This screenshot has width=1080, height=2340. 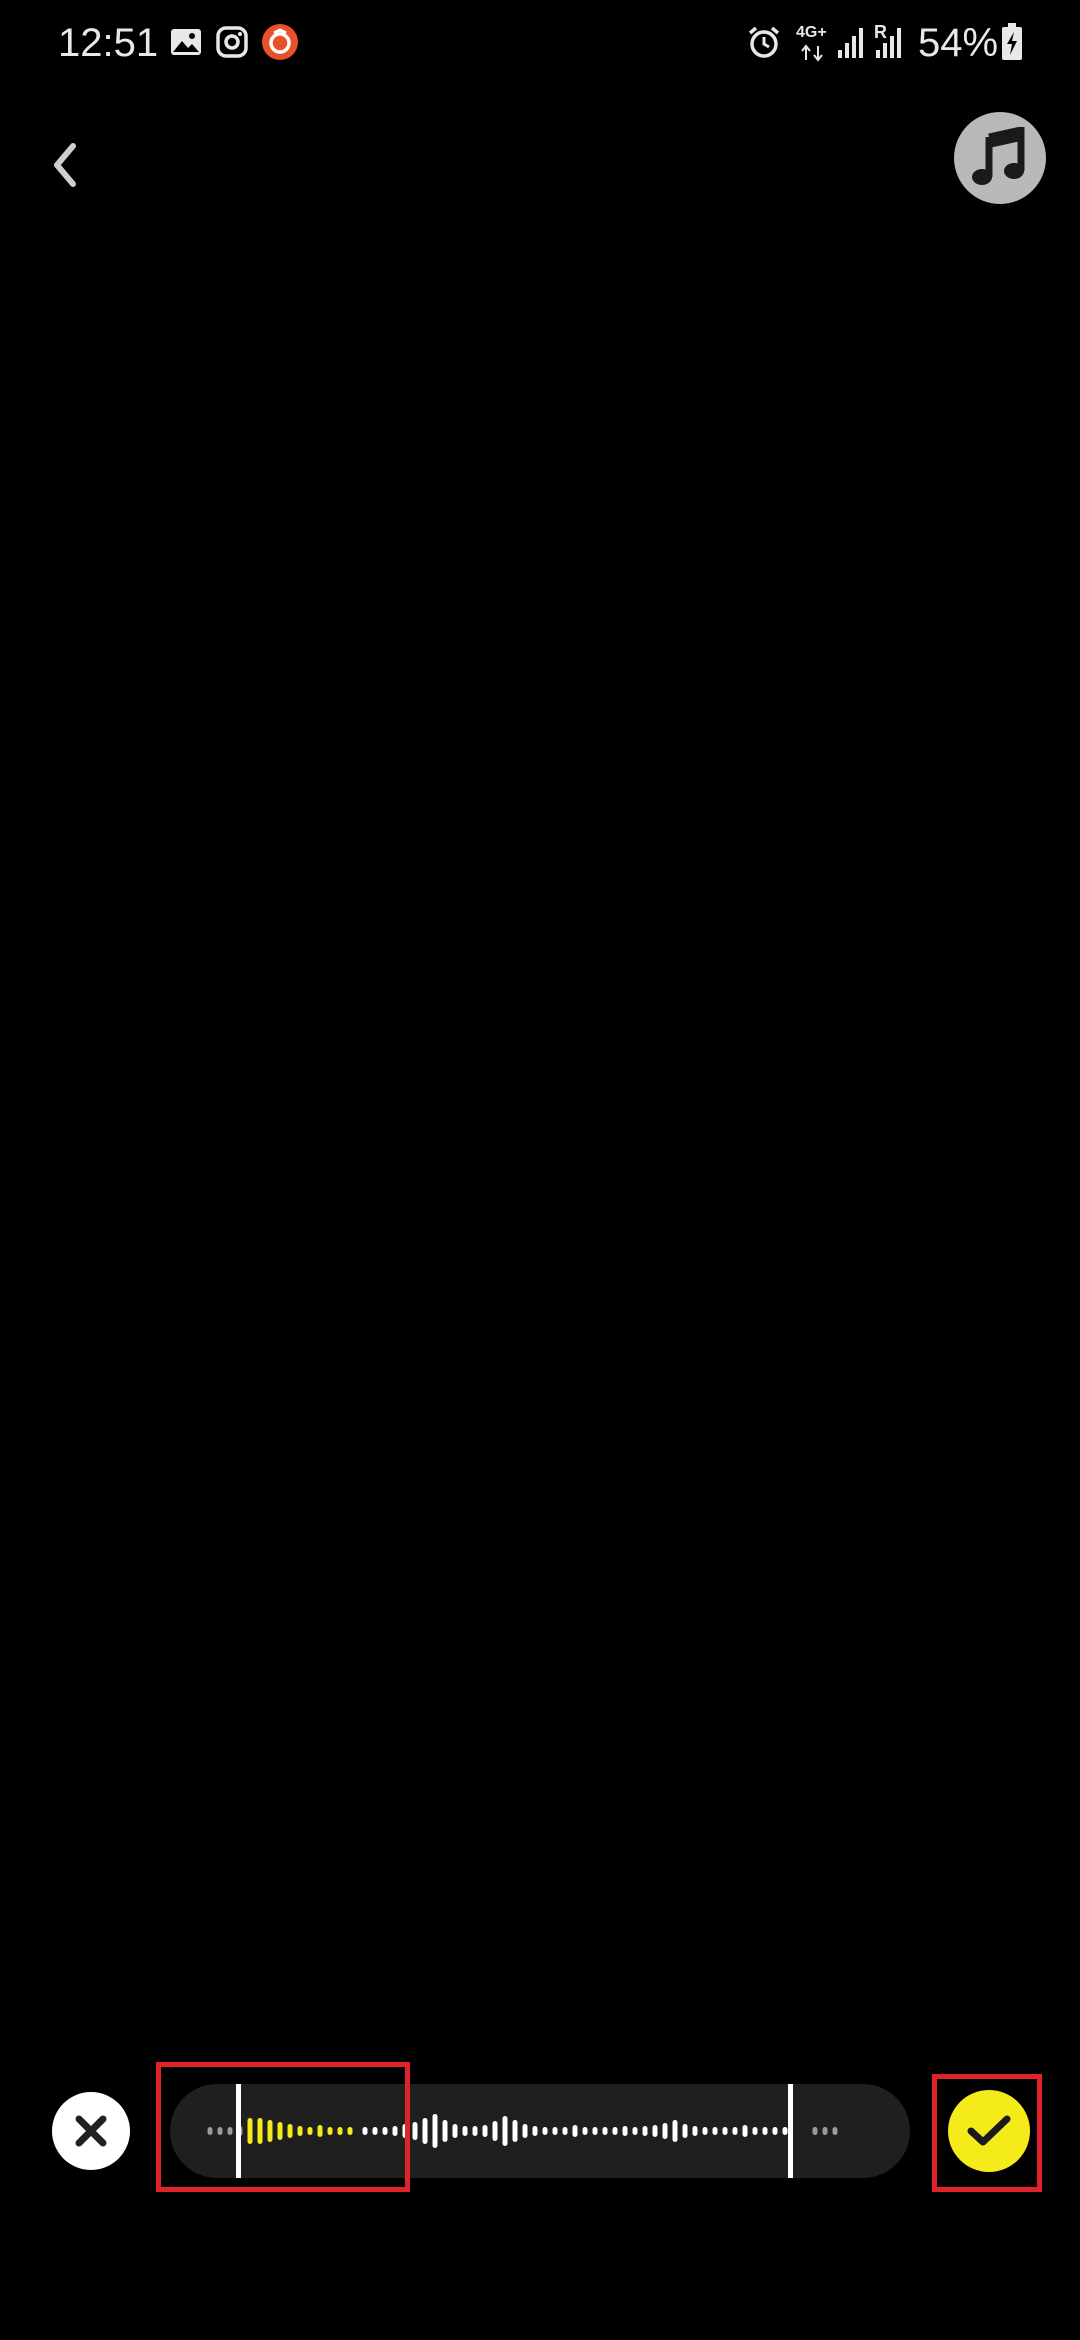 I want to click on status-bar: 12:51 4G+ R 54%, so click(x=540, y=44).